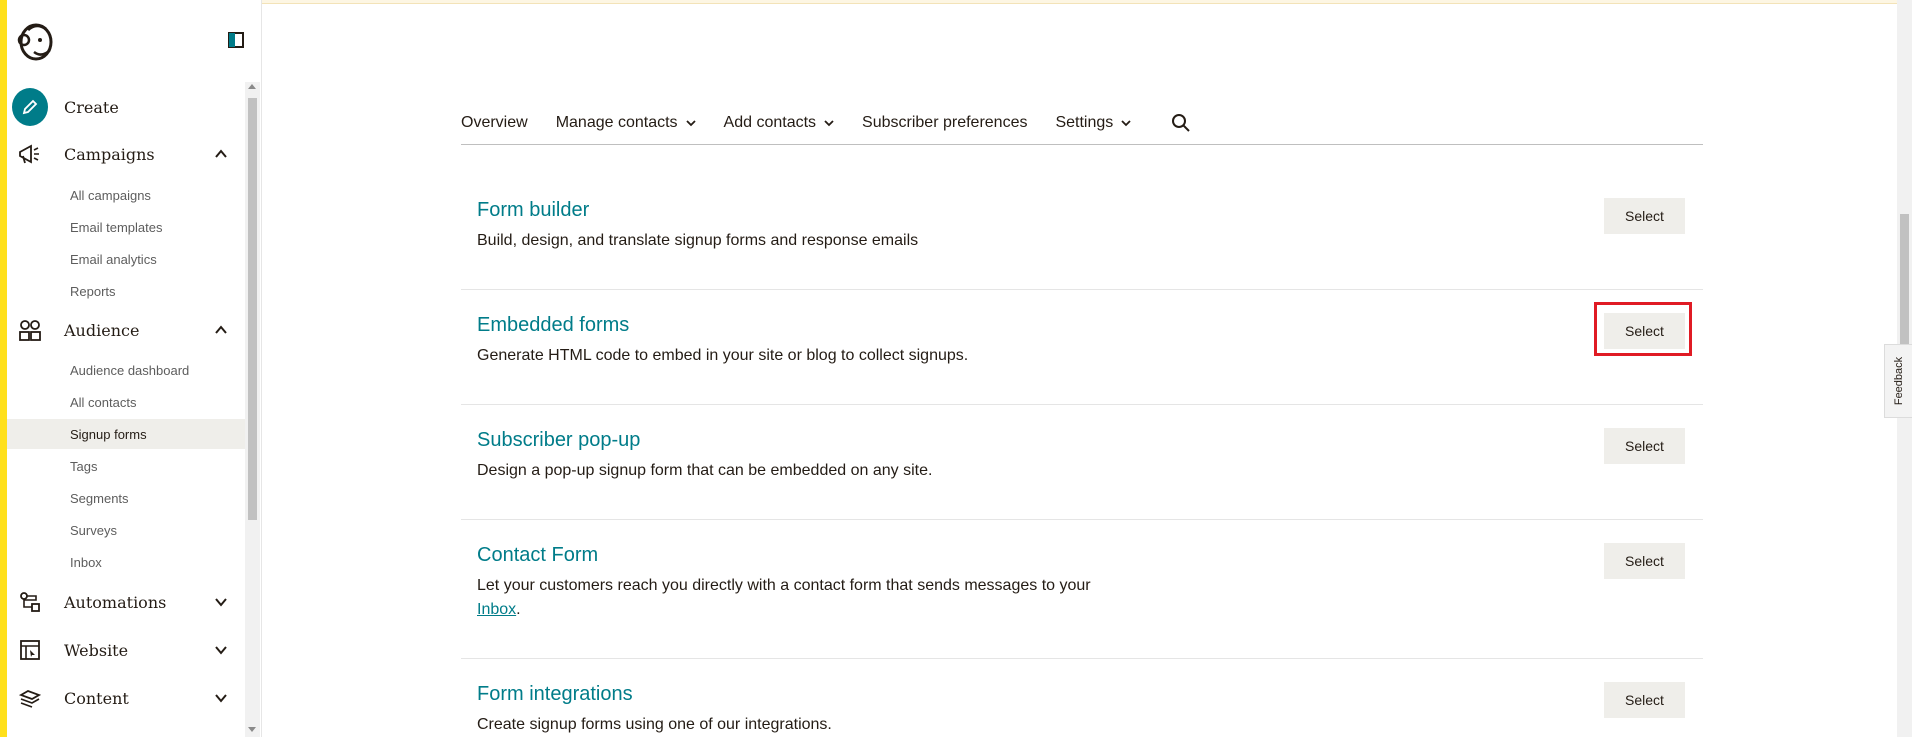  I want to click on search-icon, so click(1181, 123).